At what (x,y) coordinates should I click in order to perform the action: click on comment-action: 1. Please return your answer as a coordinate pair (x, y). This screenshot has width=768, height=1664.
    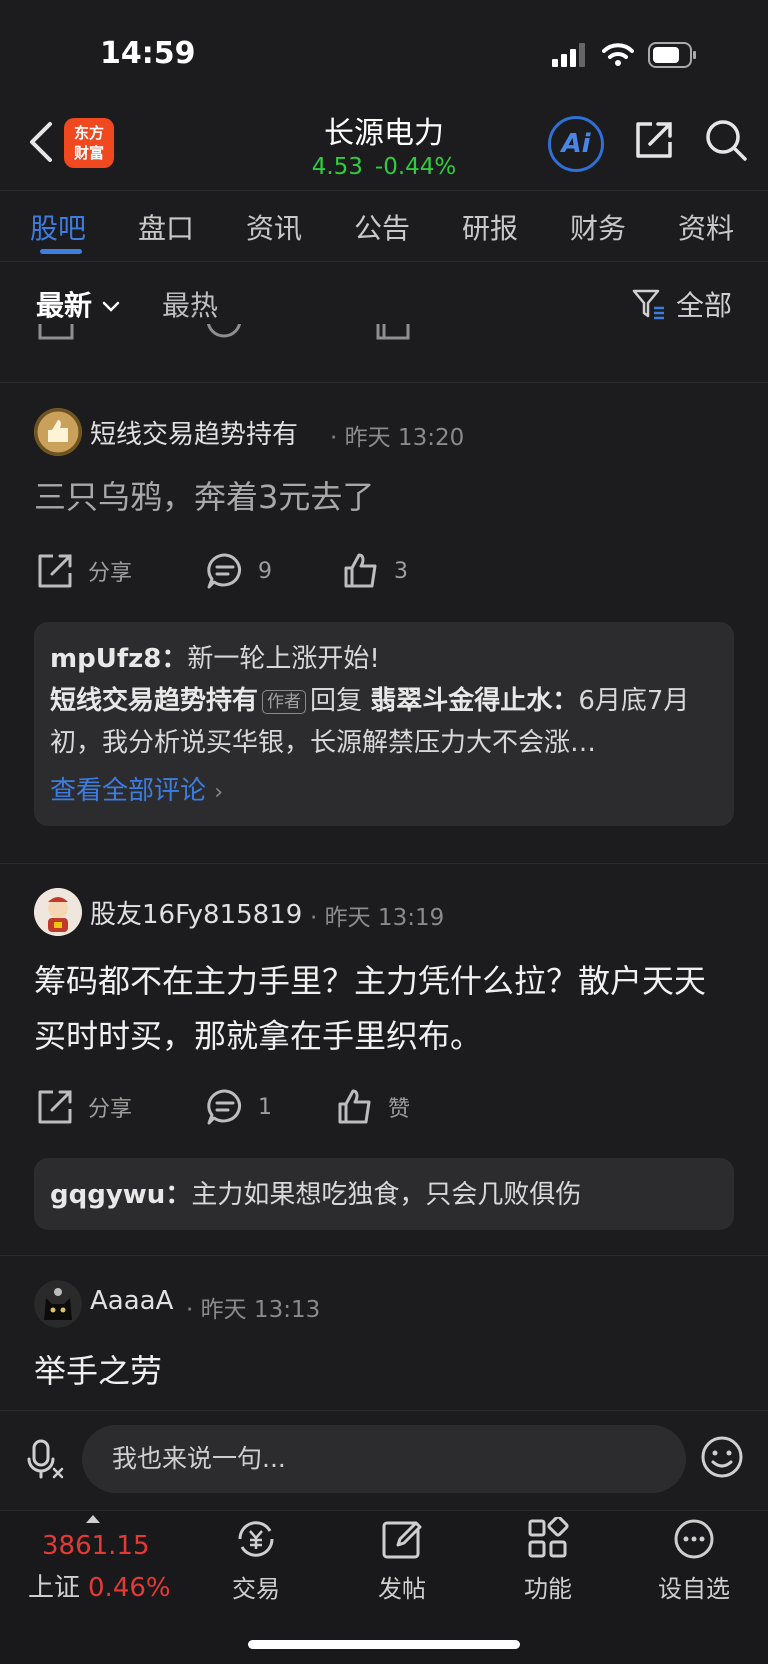
    Looking at the image, I should click on (271, 1107).